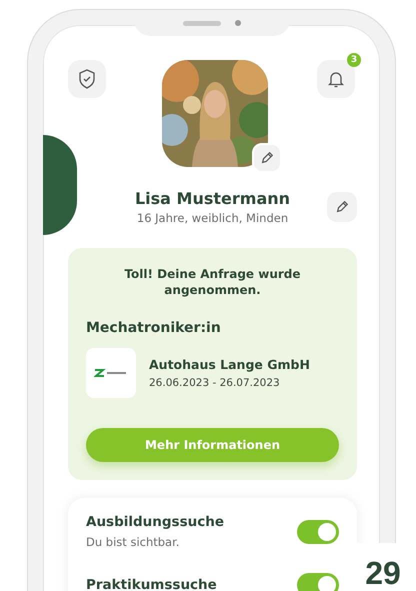 This screenshot has height=591, width=416. I want to click on profile-name: Lisa Mustermann, so click(212, 198).